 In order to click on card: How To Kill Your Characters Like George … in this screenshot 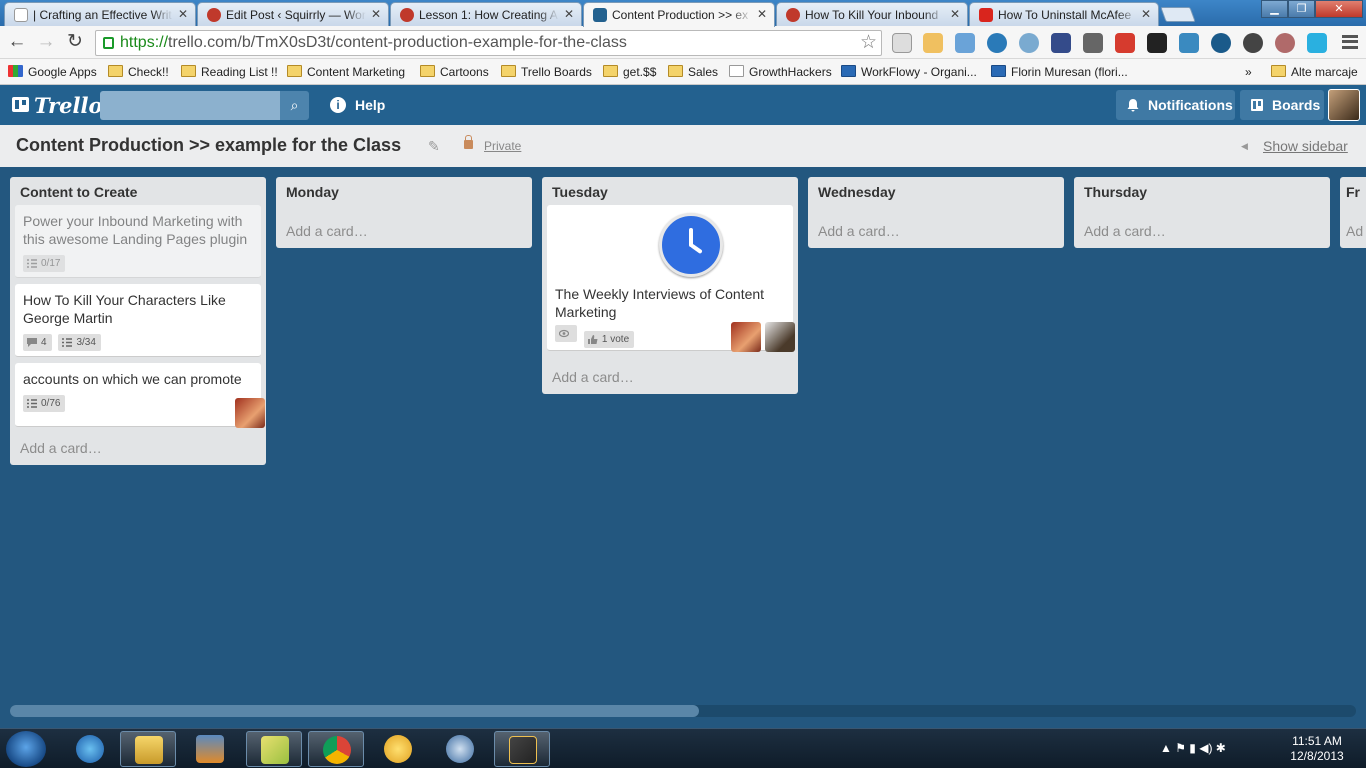, I will do `click(138, 320)`.